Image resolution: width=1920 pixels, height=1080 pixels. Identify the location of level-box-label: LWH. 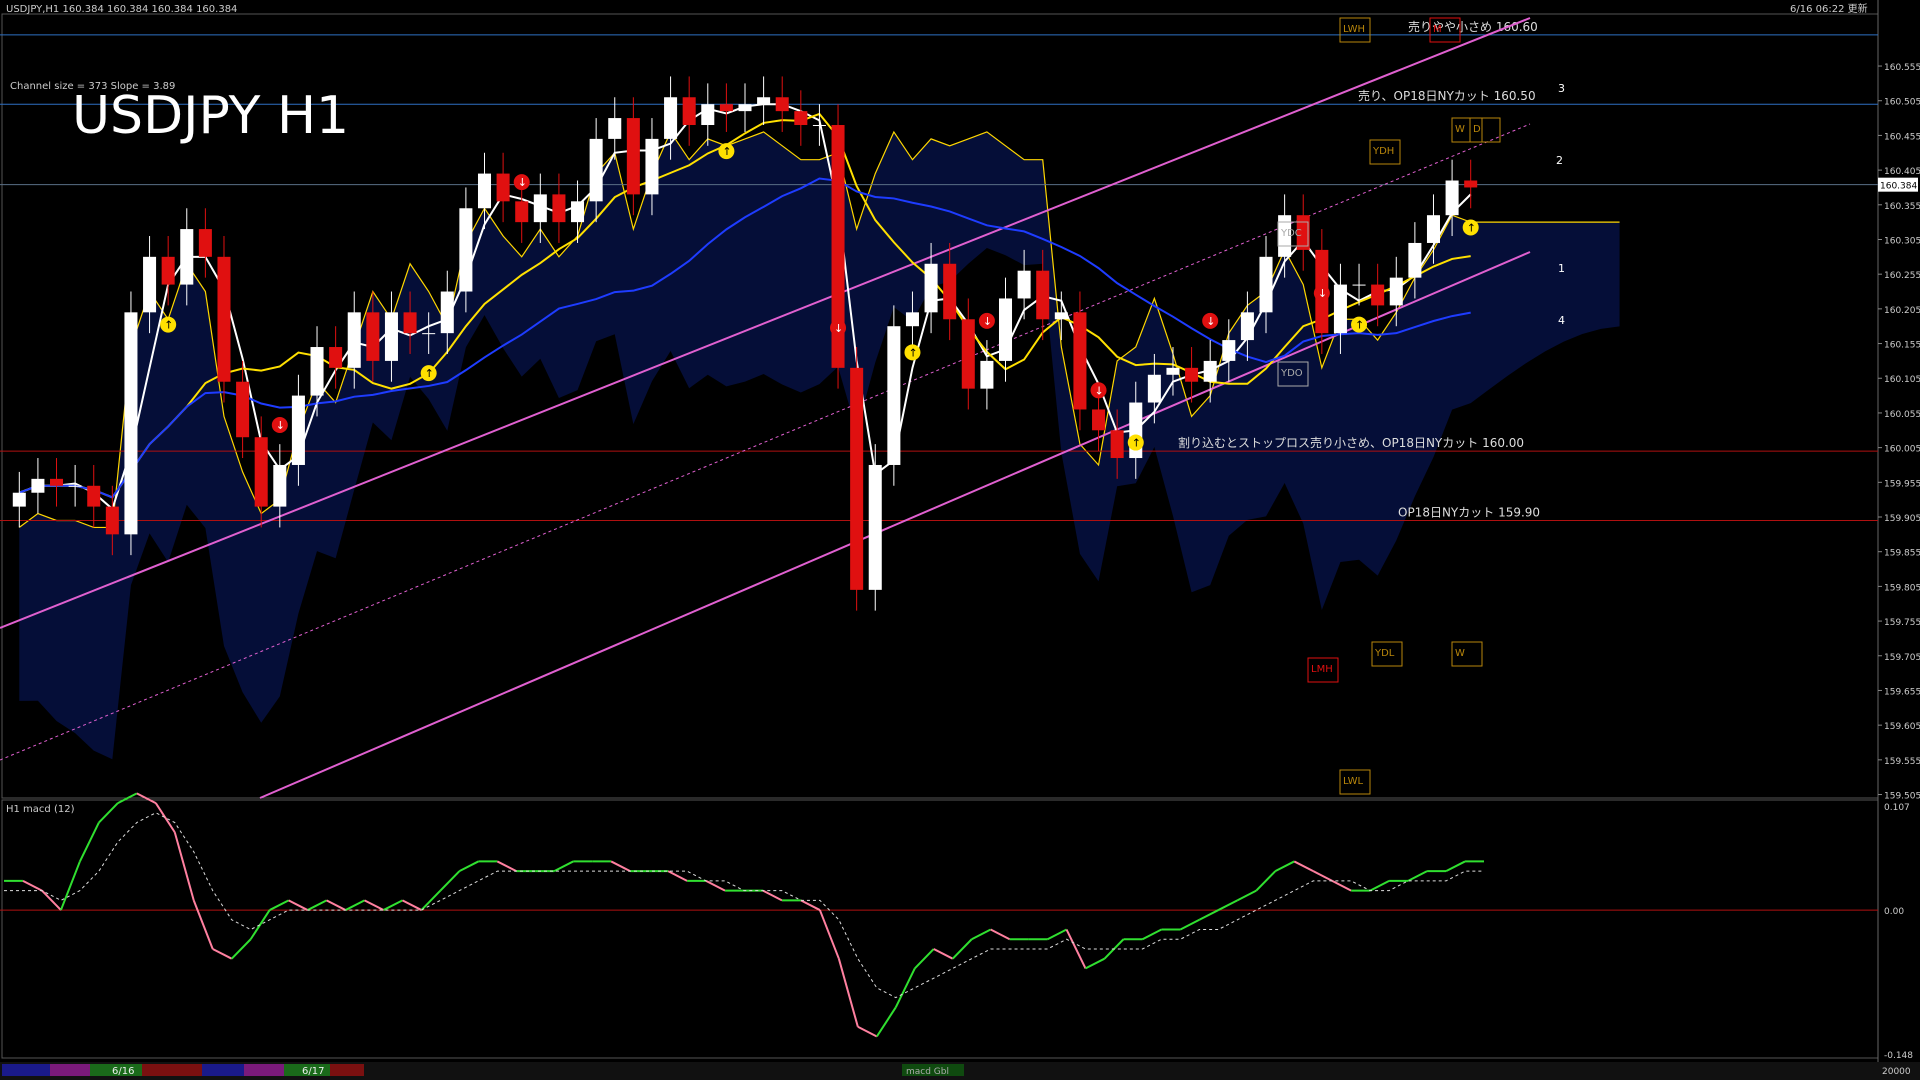
(1354, 29).